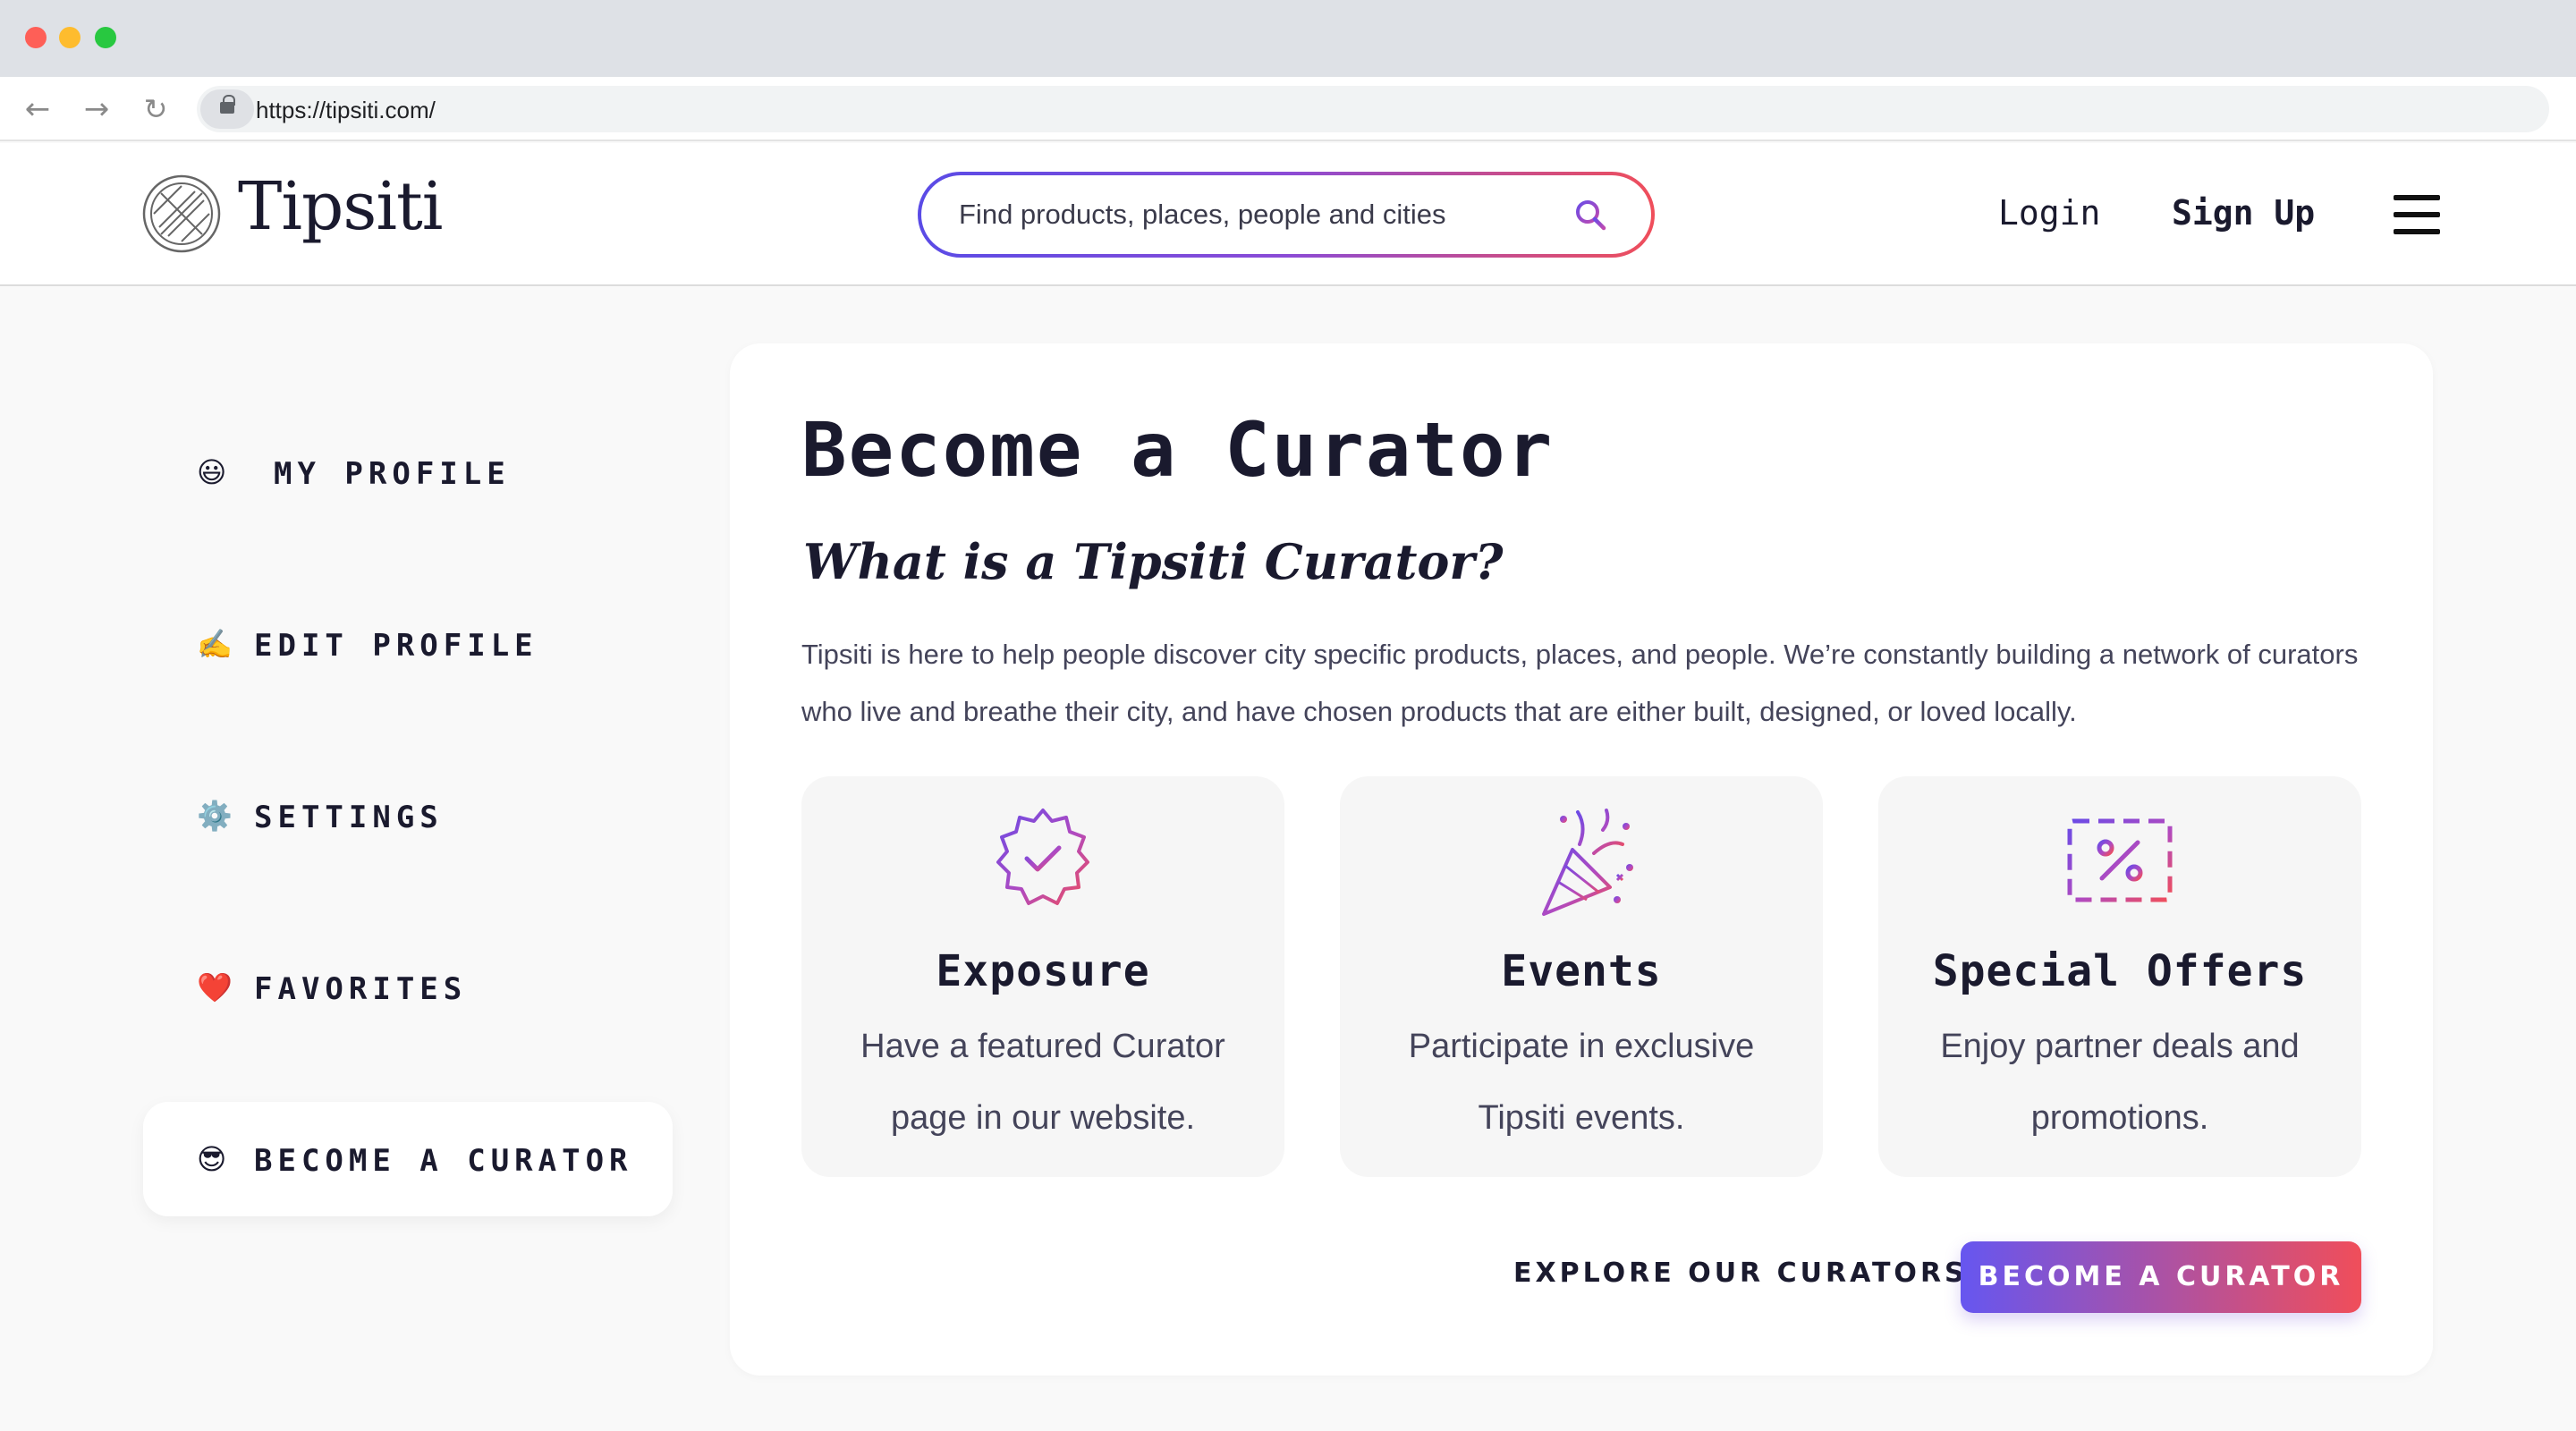  What do you see at coordinates (340, 207) in the screenshot?
I see `brand-name: Tipsiti` at bounding box center [340, 207].